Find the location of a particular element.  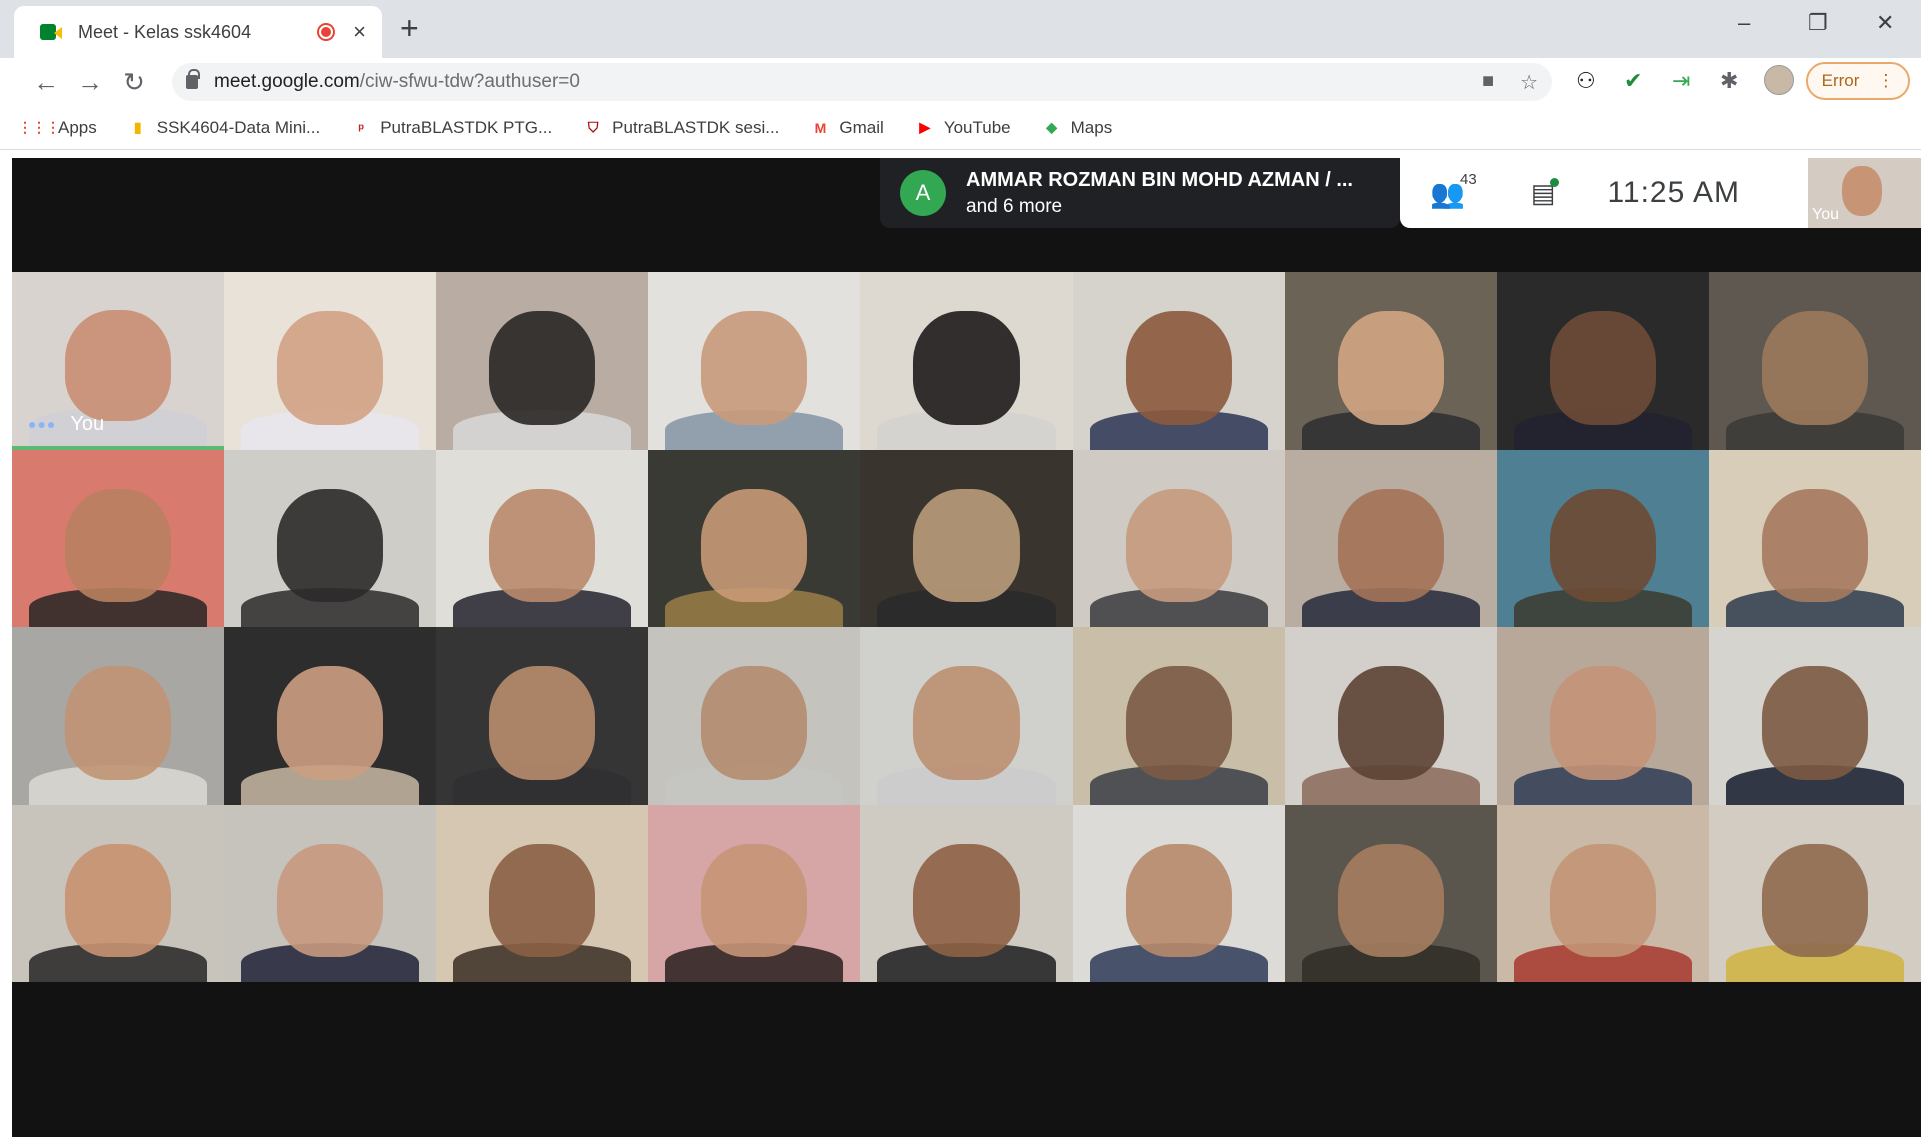

bookmark-item: ◆ Maps is located at coordinates (1078, 127).